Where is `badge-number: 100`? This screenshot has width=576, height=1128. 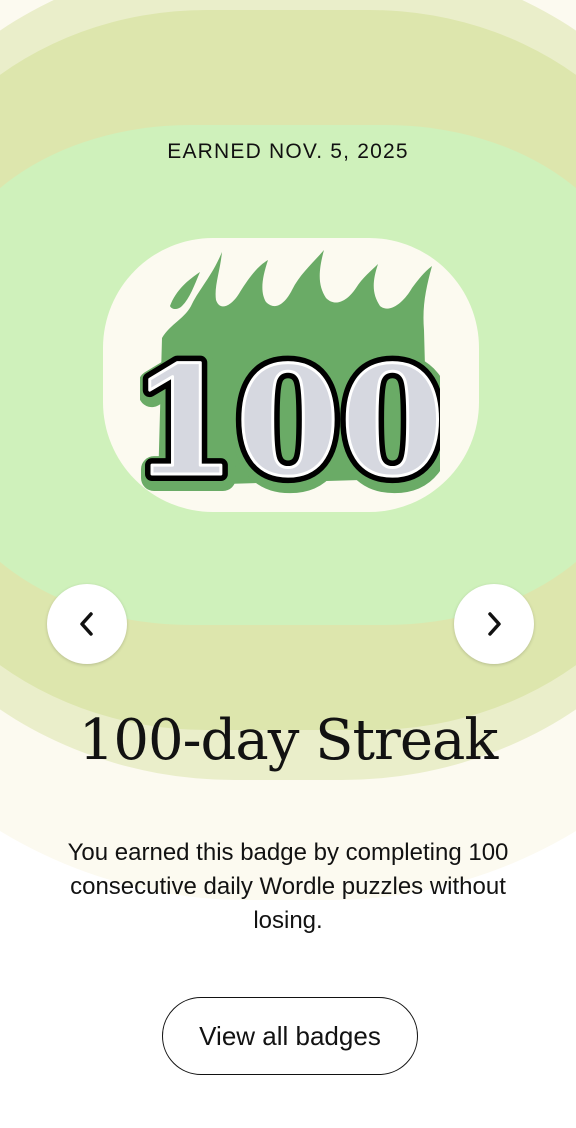 badge-number: 100 is located at coordinates (290, 415).